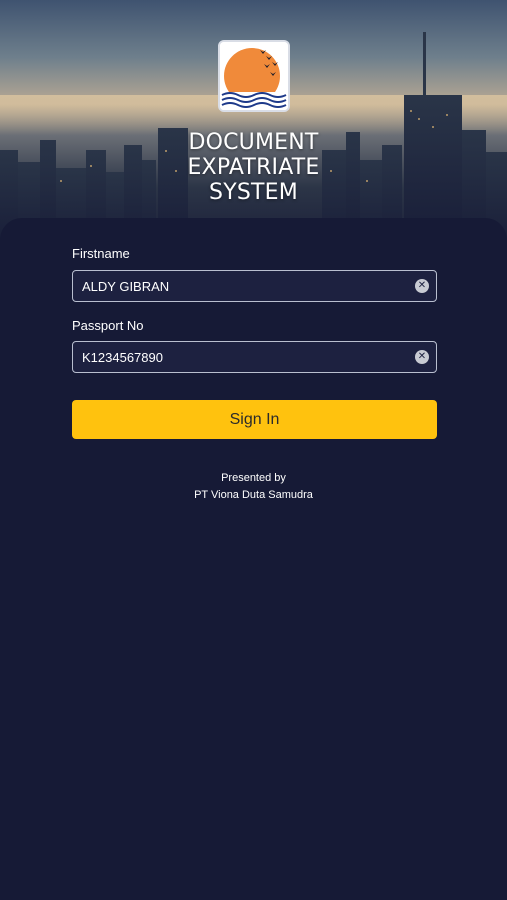 Image resolution: width=507 pixels, height=900 pixels. I want to click on app-title-line-1: DOCUMENT, so click(253, 142).